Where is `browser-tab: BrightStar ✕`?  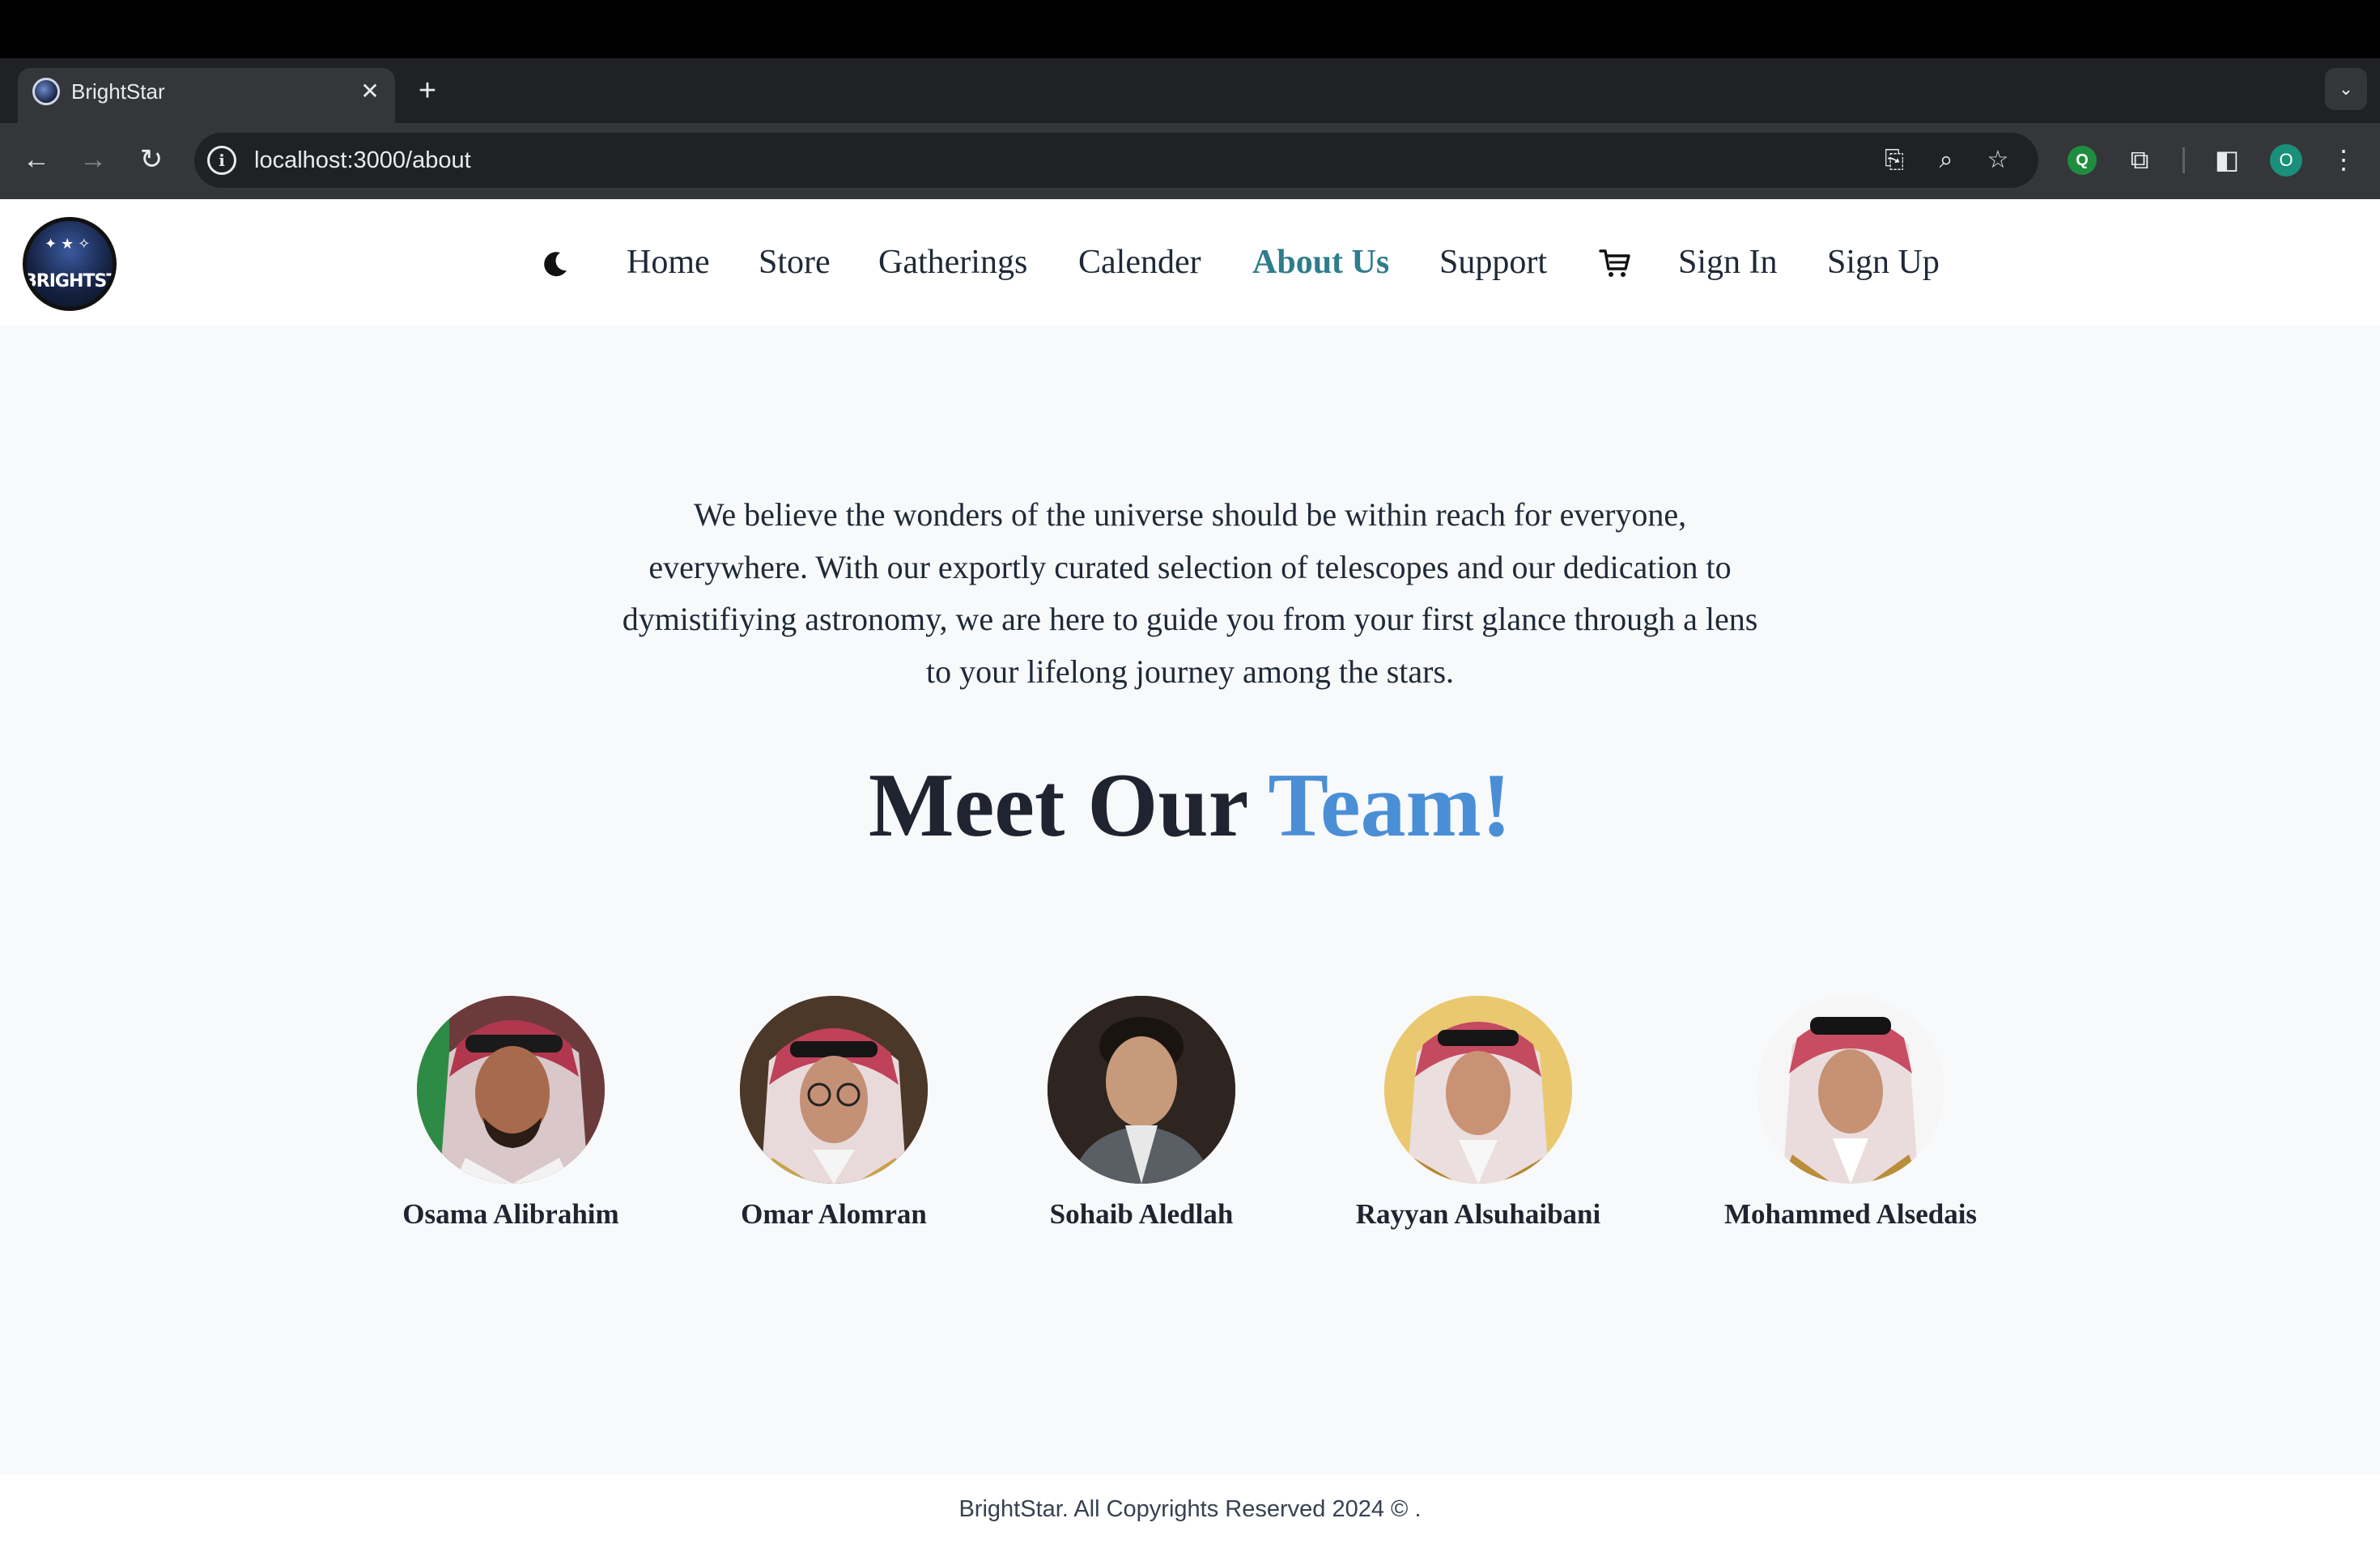 browser-tab: BrightStar ✕ is located at coordinates (206, 96).